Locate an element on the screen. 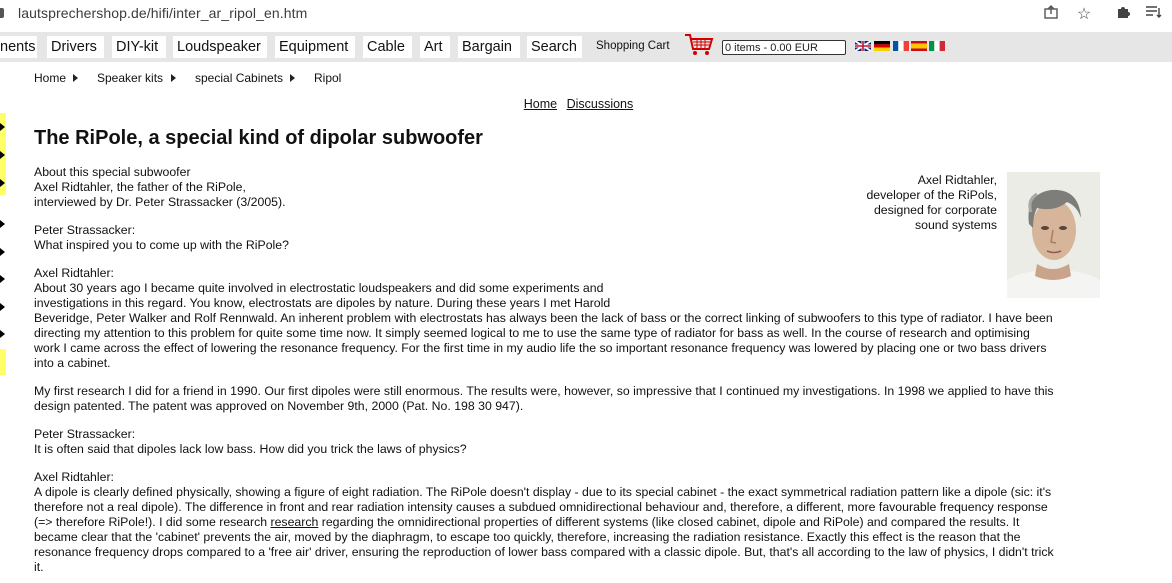 The height and width of the screenshot is (583, 1172). nav-item-drivers: Drivers is located at coordinates (75, 47).